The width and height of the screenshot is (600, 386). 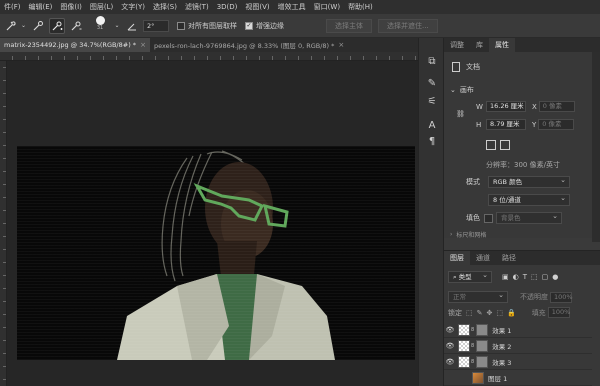 What do you see at coordinates (462, 90) in the screenshot?
I see `canvas-section-header: ⌄ 画布` at bounding box center [462, 90].